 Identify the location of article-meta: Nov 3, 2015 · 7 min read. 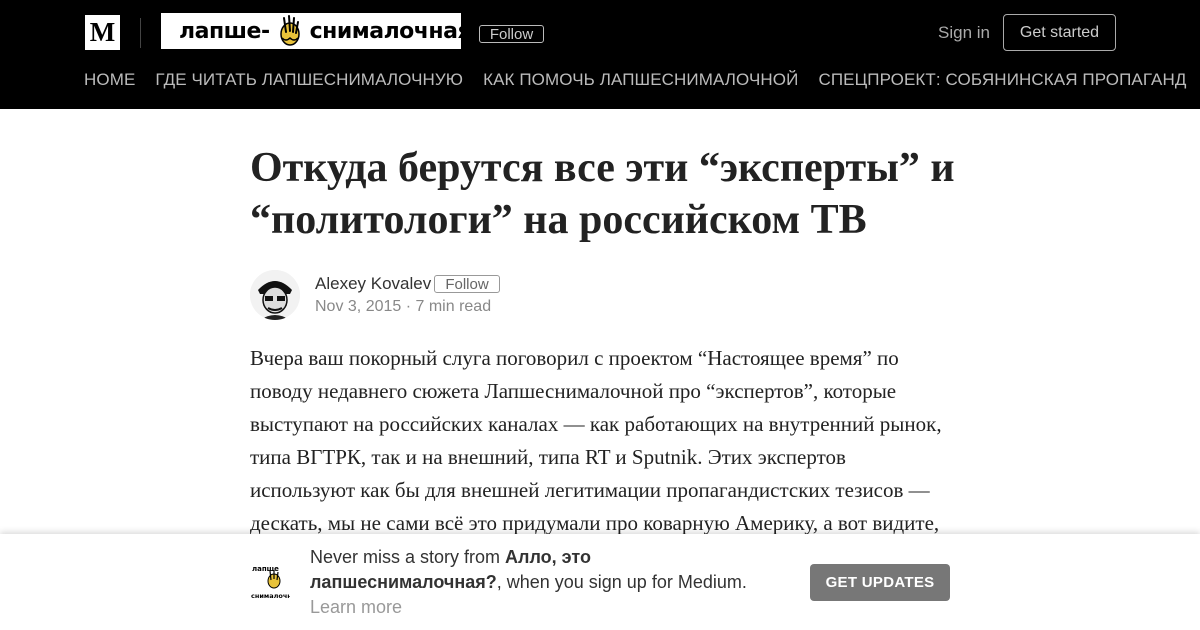
(403, 306).